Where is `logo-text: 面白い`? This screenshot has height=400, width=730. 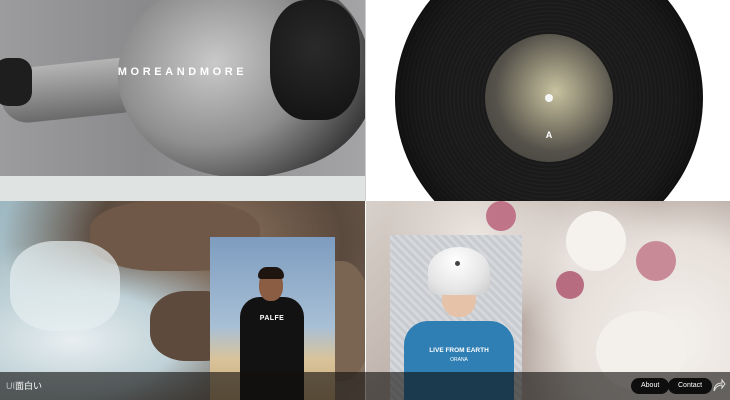
logo-text: 面白い is located at coordinates (29, 386).